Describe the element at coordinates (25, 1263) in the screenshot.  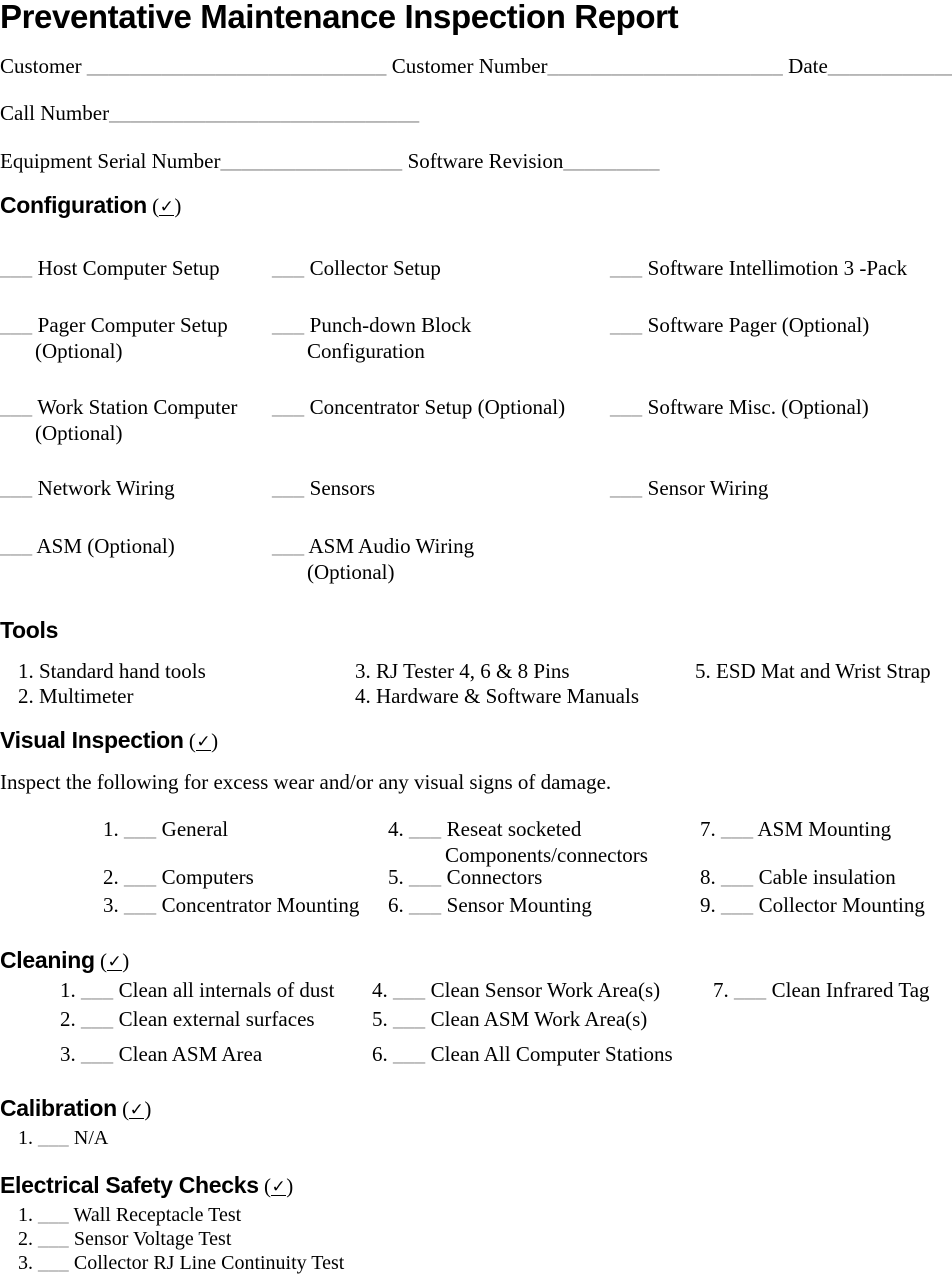
I see `item-number: 3.` at that location.